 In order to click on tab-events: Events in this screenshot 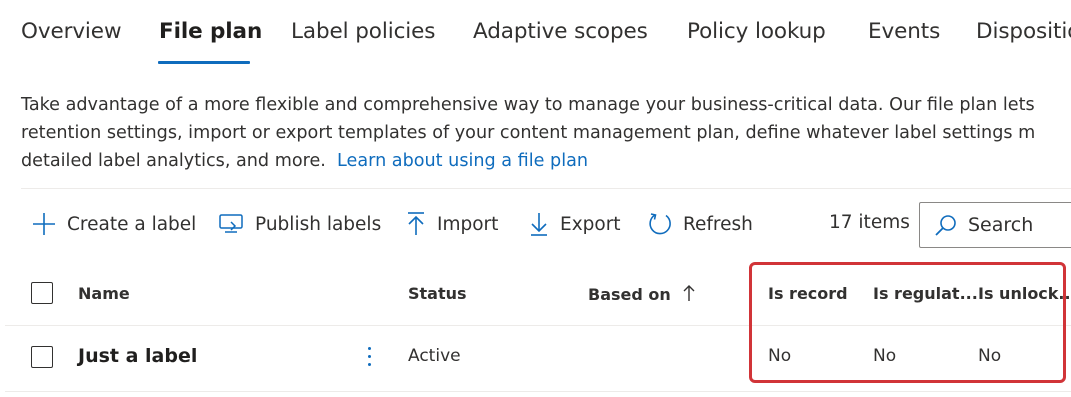, I will do `click(904, 31)`.